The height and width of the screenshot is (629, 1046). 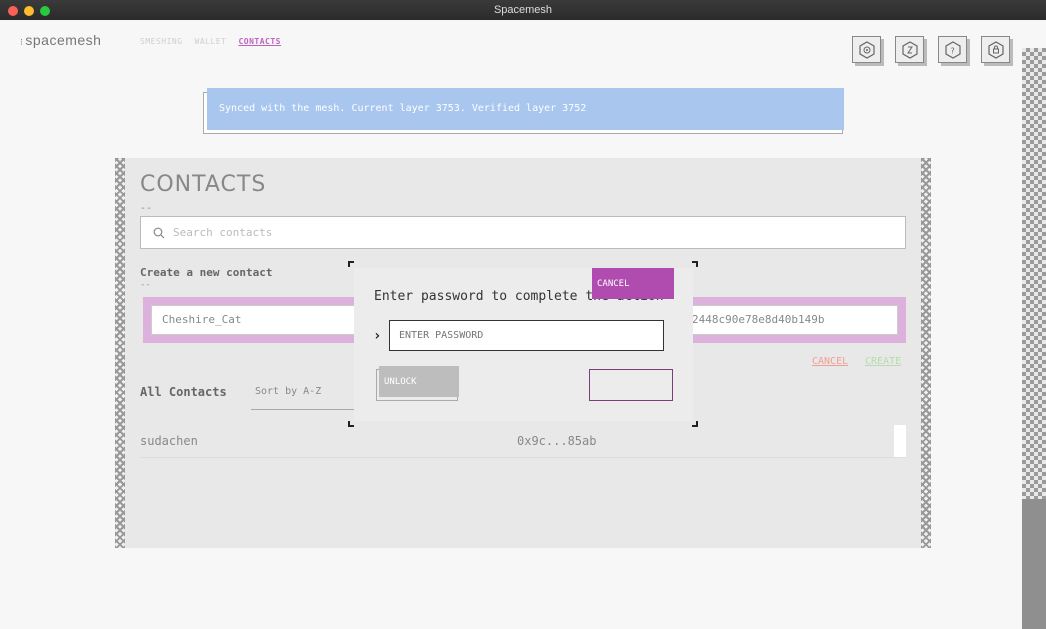 I want to click on lock-icon, so click(x=995, y=49).